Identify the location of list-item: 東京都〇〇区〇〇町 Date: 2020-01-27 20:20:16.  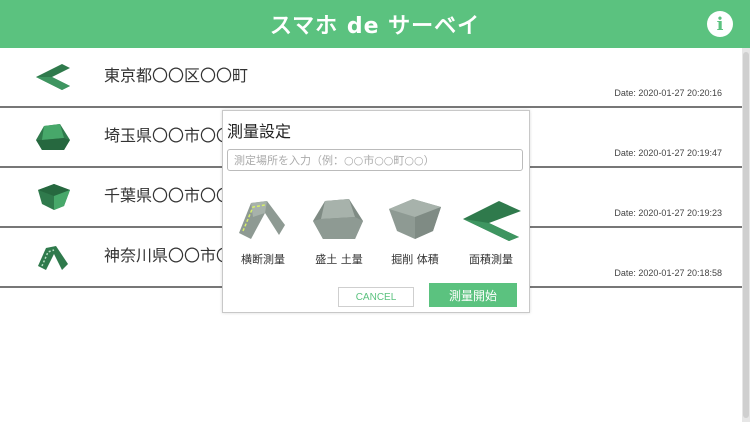
(371, 78).